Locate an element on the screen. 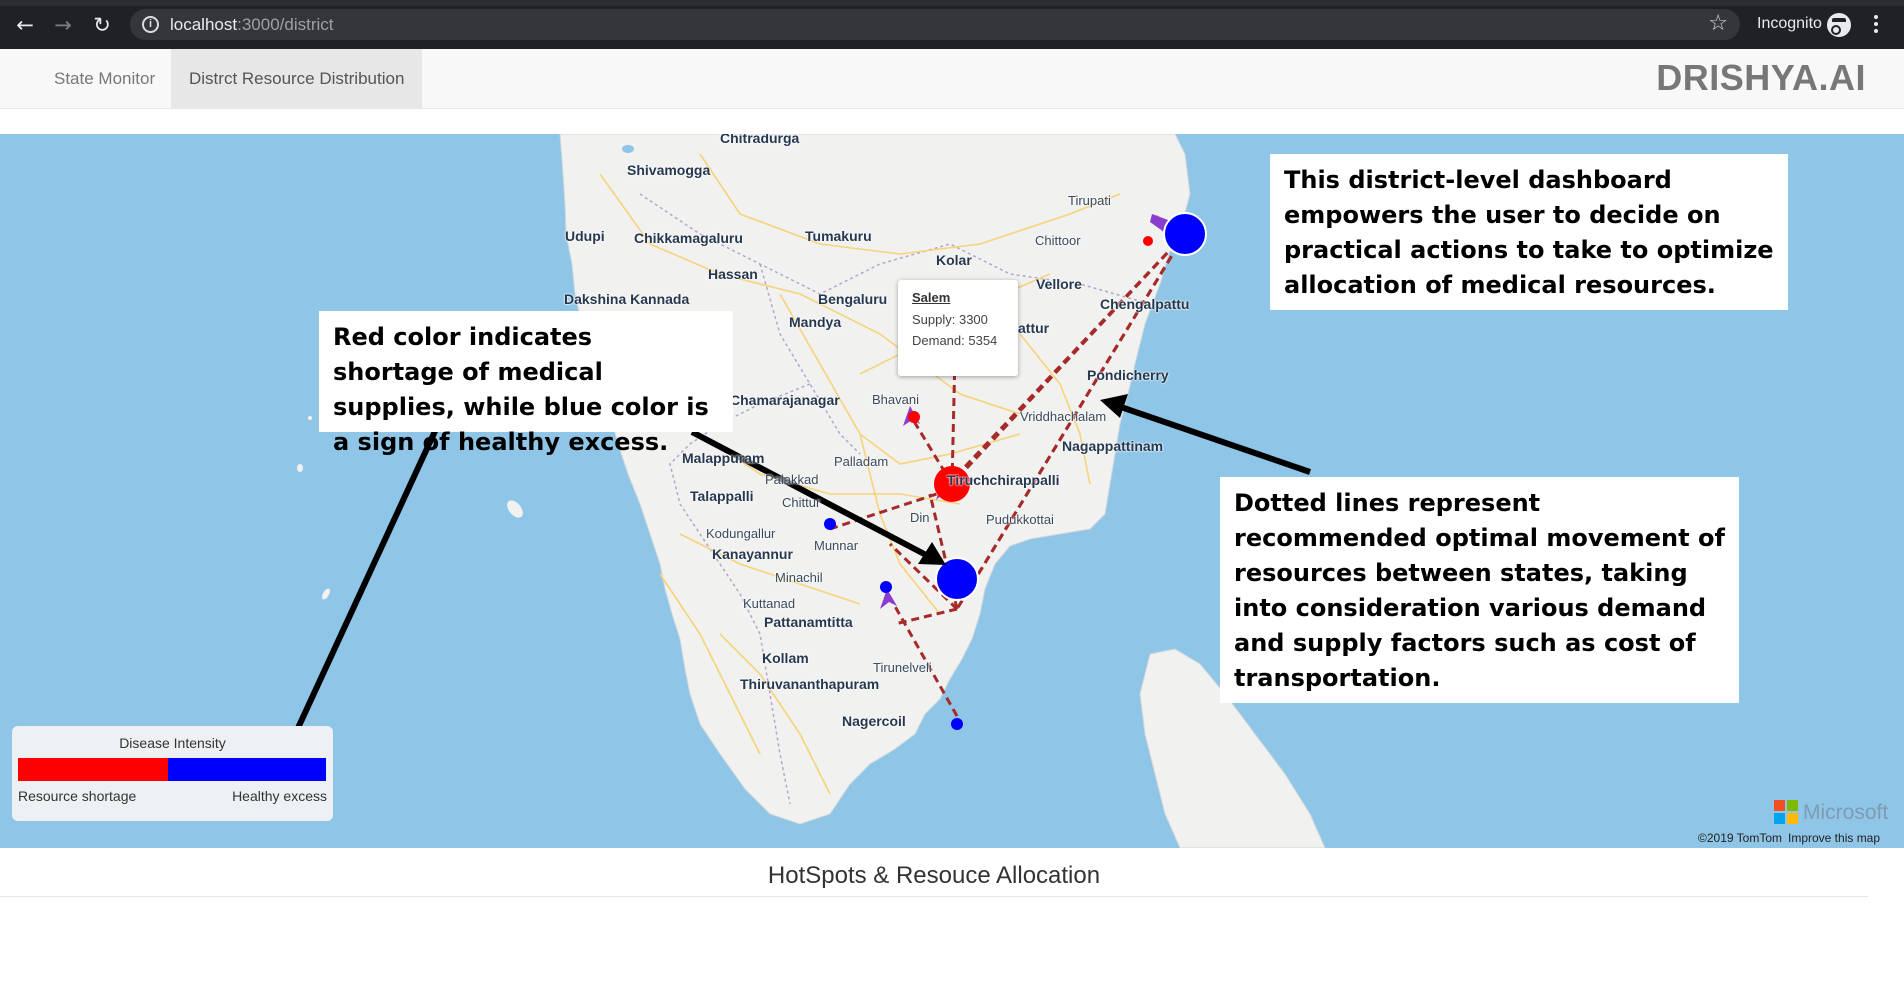  tooltip-district-name: Salem is located at coordinates (958, 297).